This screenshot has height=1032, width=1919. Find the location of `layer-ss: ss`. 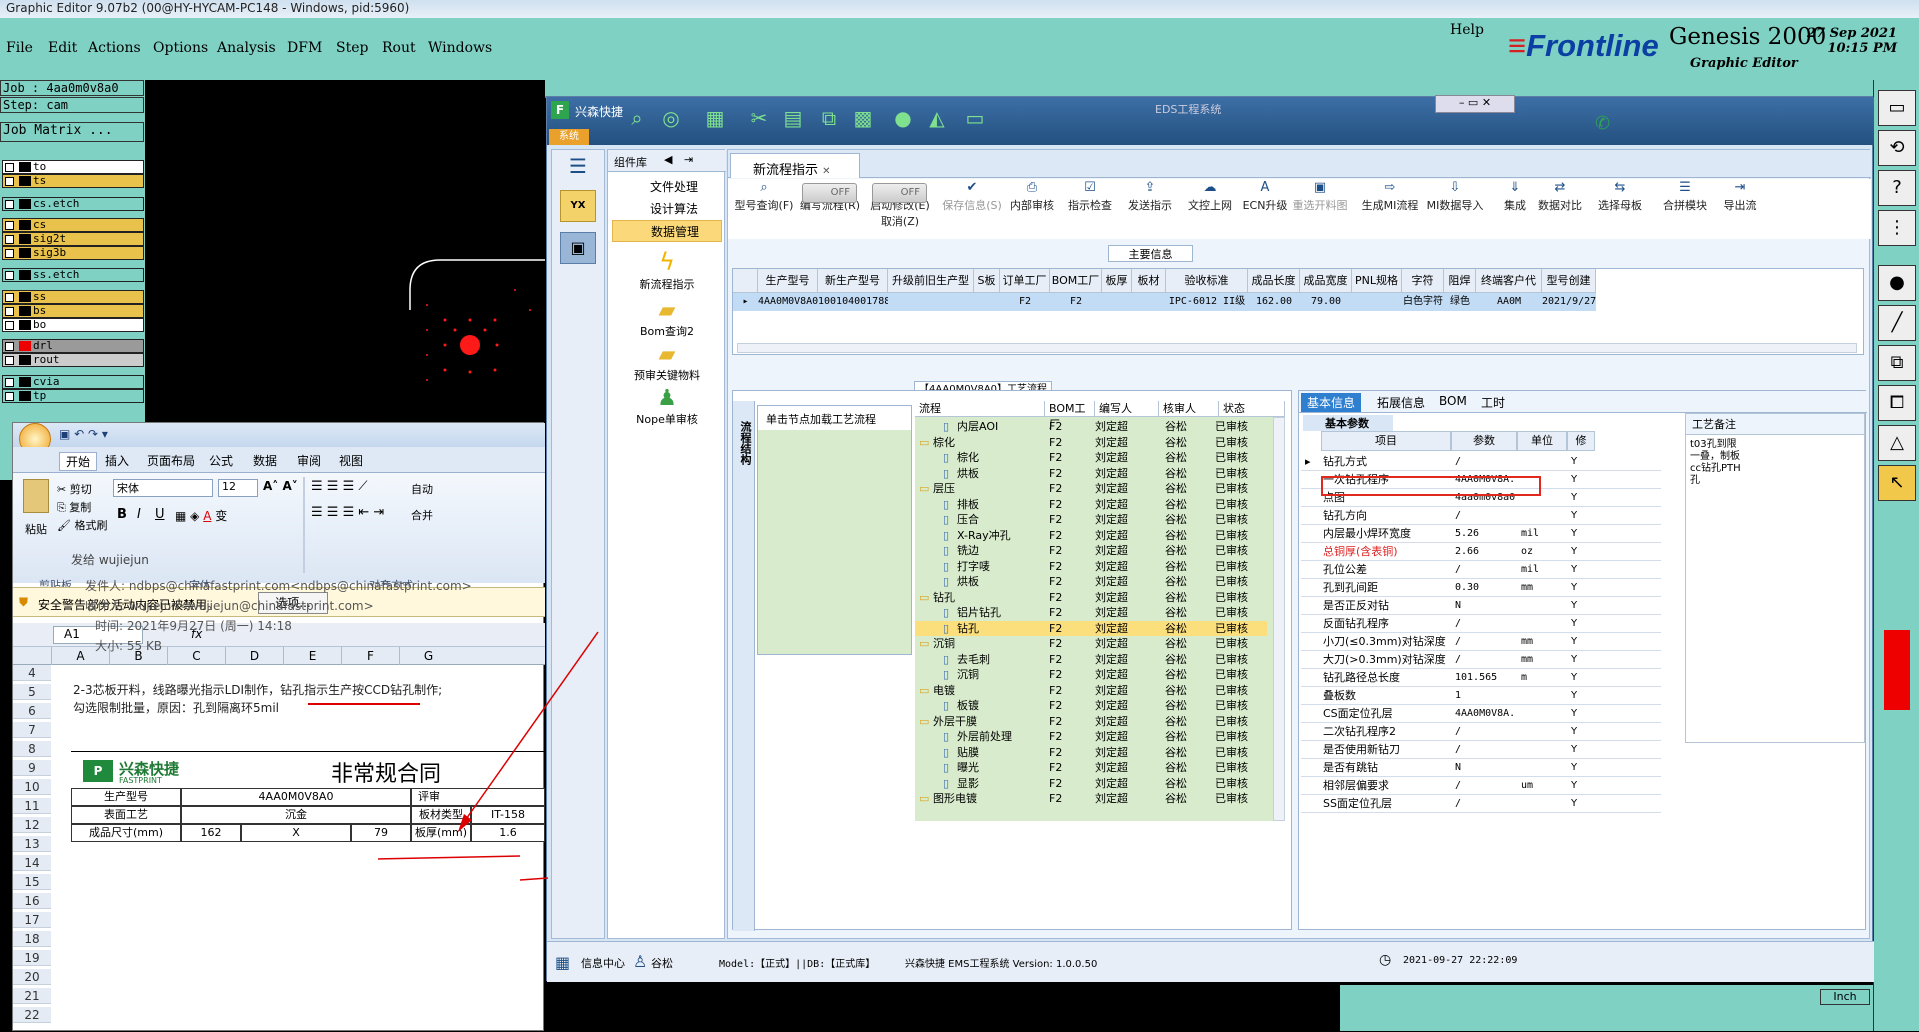

layer-ss: ss is located at coordinates (73, 297).